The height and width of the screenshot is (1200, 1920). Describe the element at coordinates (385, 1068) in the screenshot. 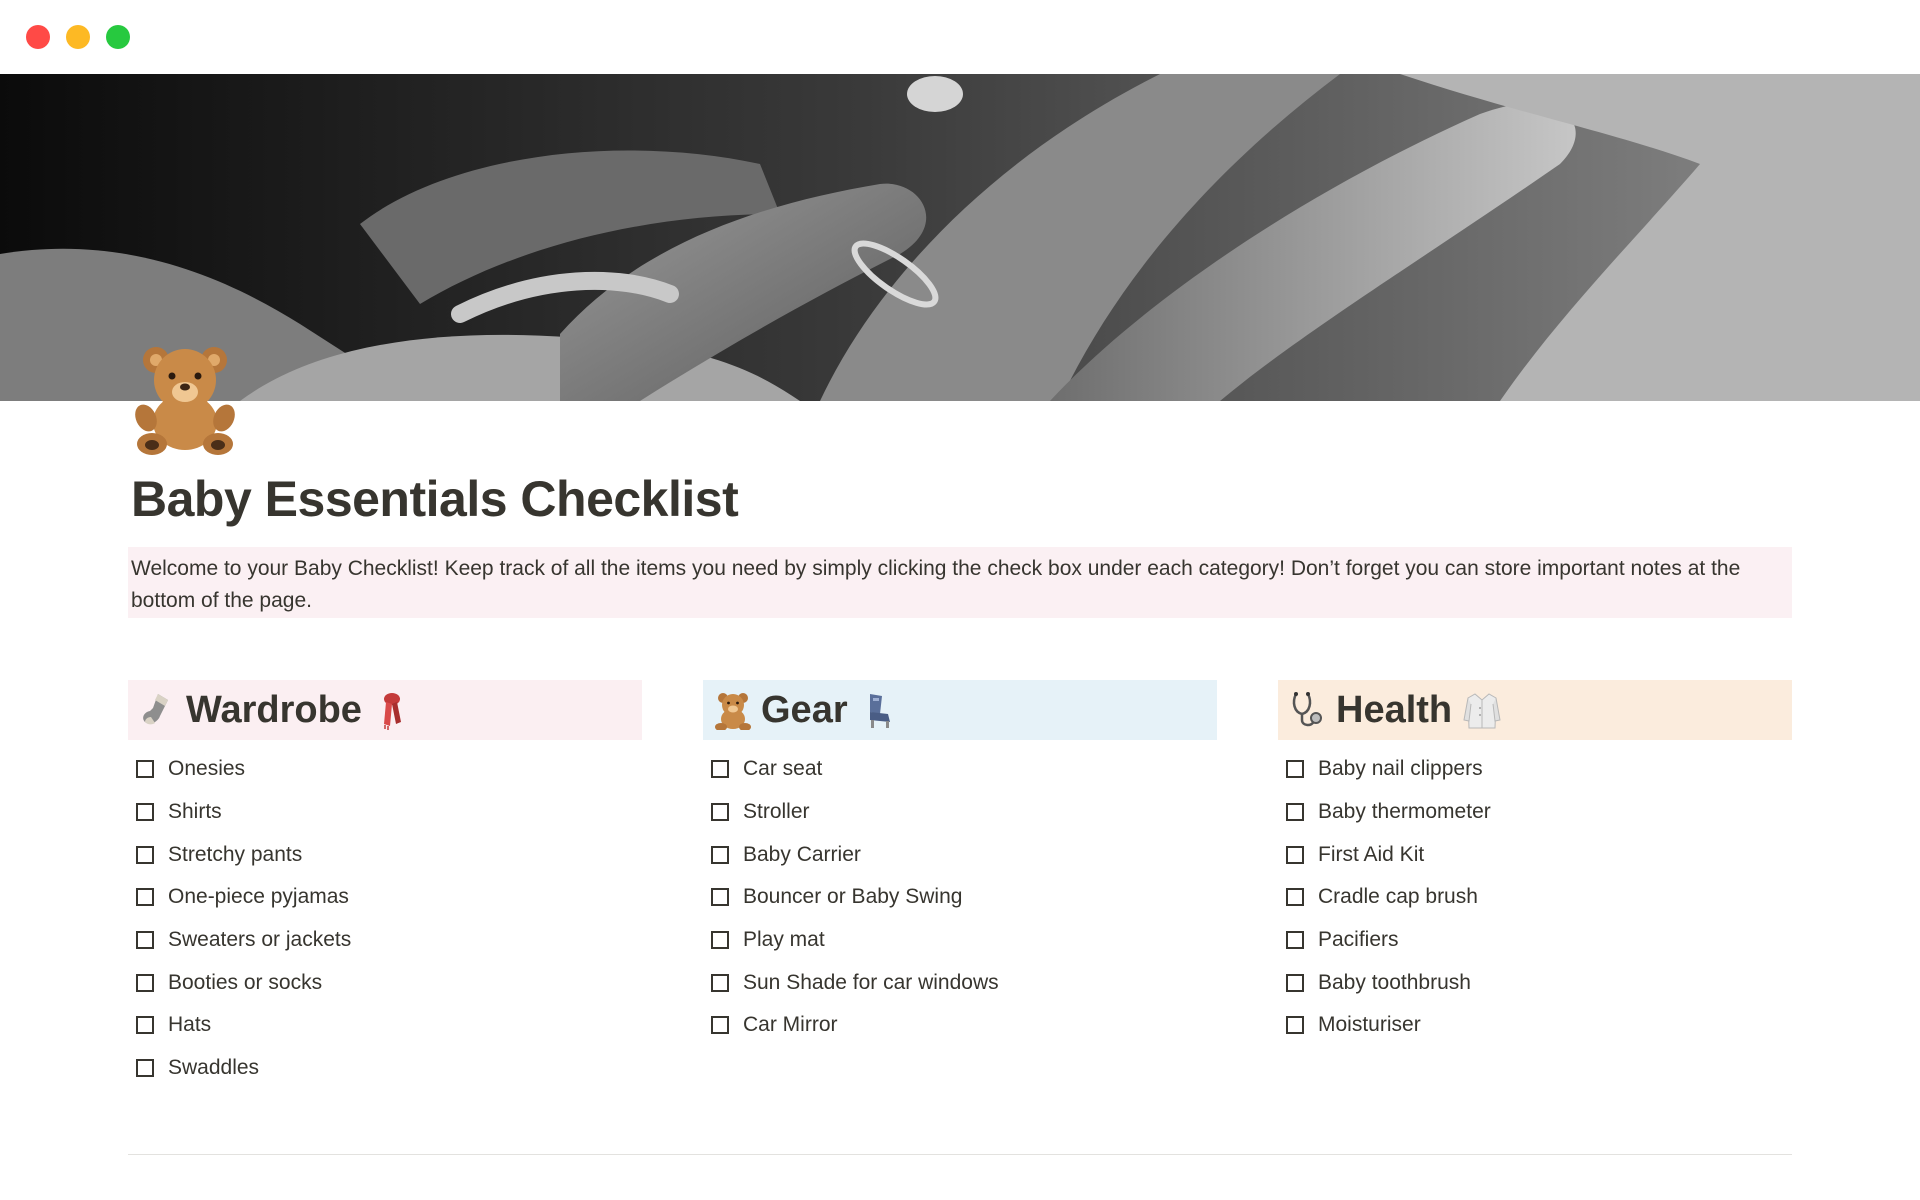

I see `list-item: Swaddles` at that location.